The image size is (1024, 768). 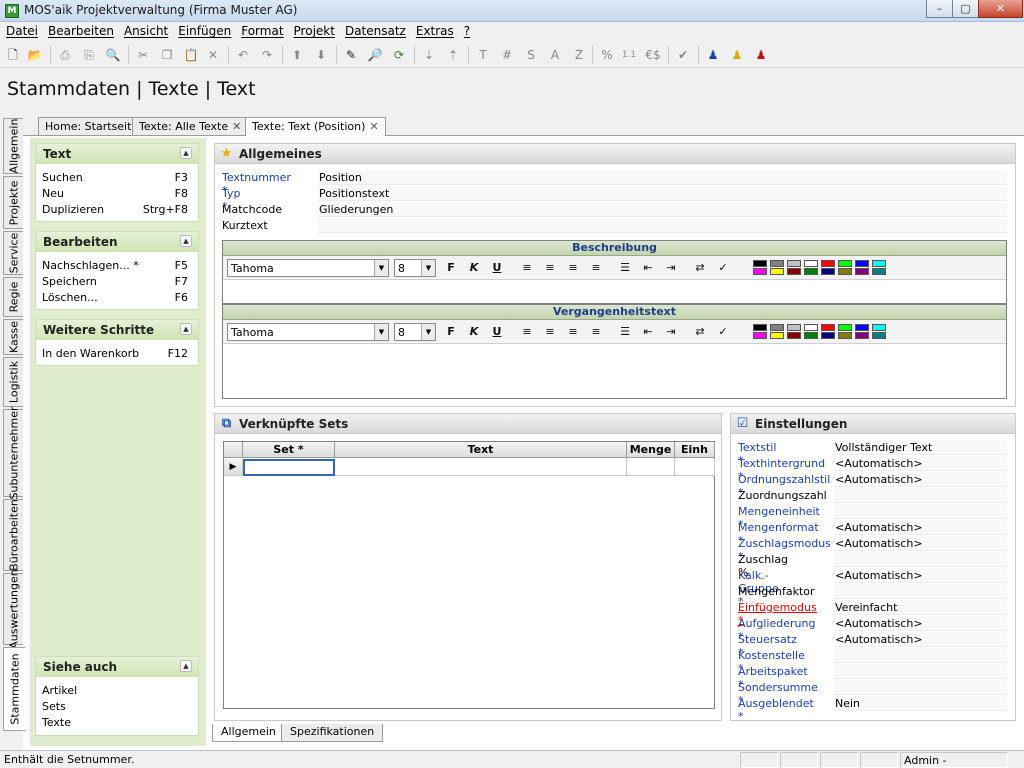 What do you see at coordinates (651, 450) in the screenshot?
I see `column-menge: Menge` at bounding box center [651, 450].